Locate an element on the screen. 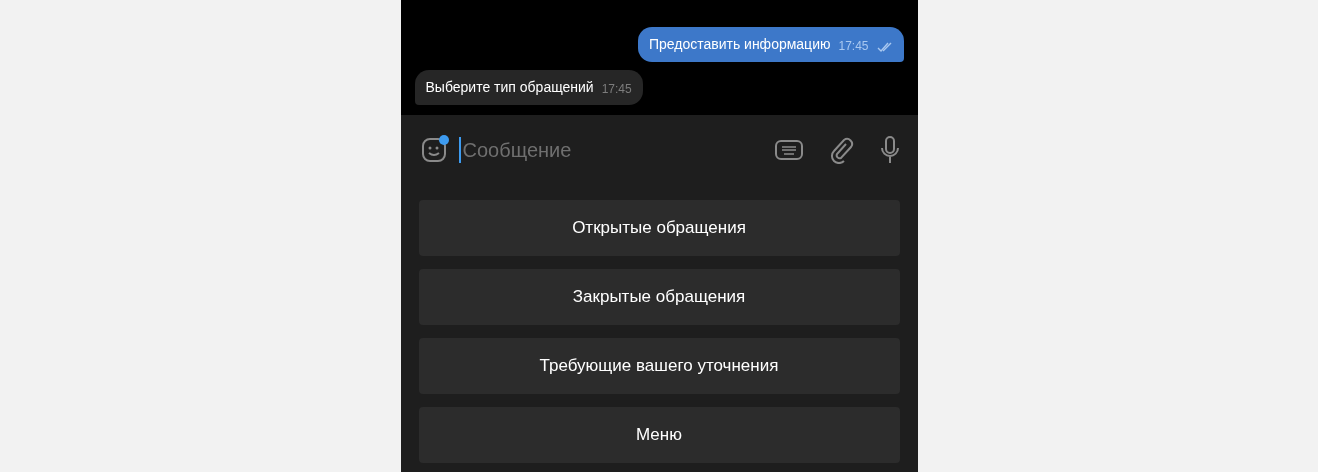 The height and width of the screenshot is (472, 1318). keyboard-icon is located at coordinates (788, 150).